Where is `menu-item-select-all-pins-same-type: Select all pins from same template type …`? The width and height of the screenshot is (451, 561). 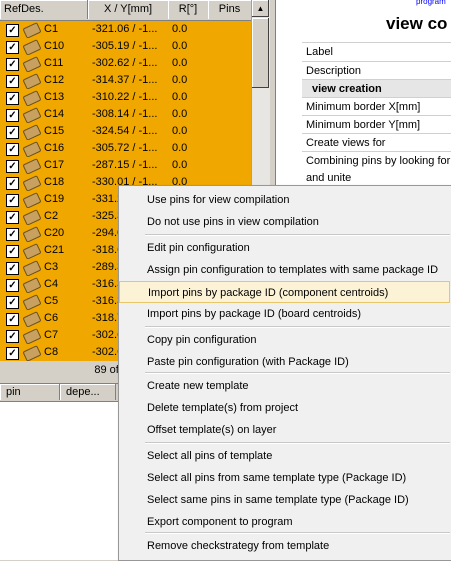 menu-item-select-all-pins-same-type: Select all pins from same template type … is located at coordinates (284, 478).